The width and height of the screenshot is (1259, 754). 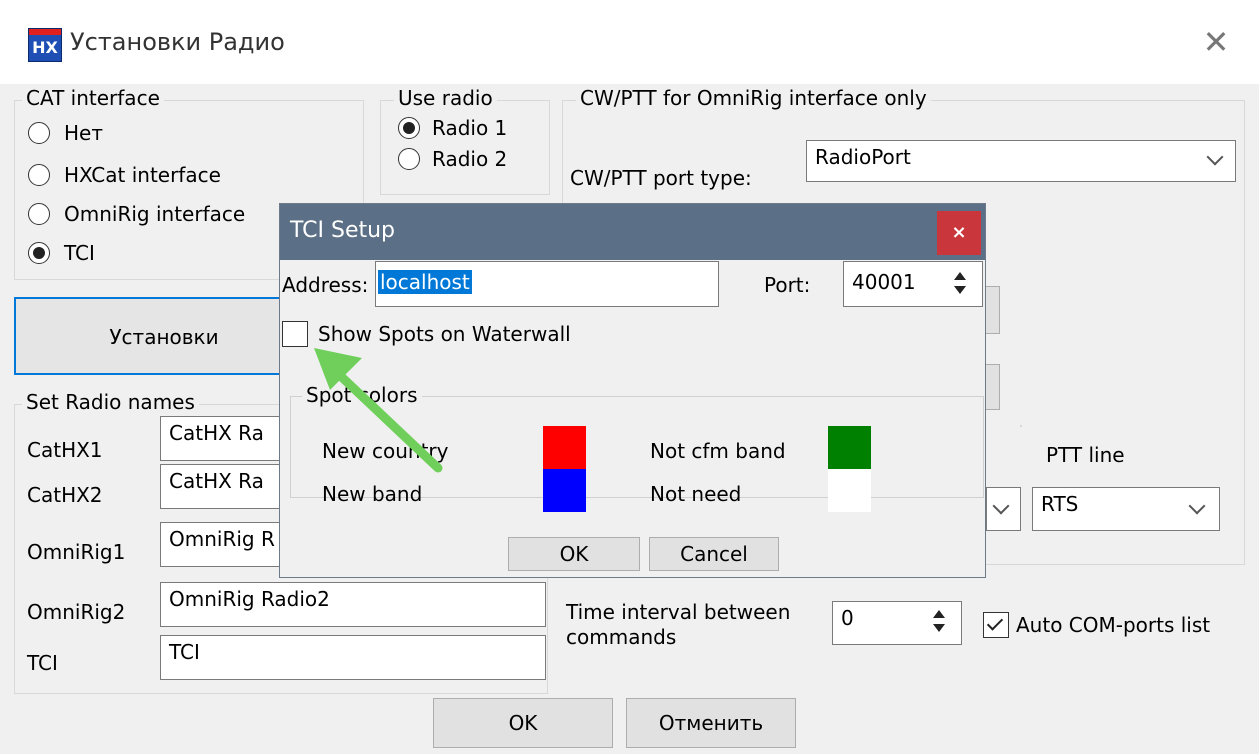 I want to click on setup-button-label: Установки, so click(x=164, y=337).